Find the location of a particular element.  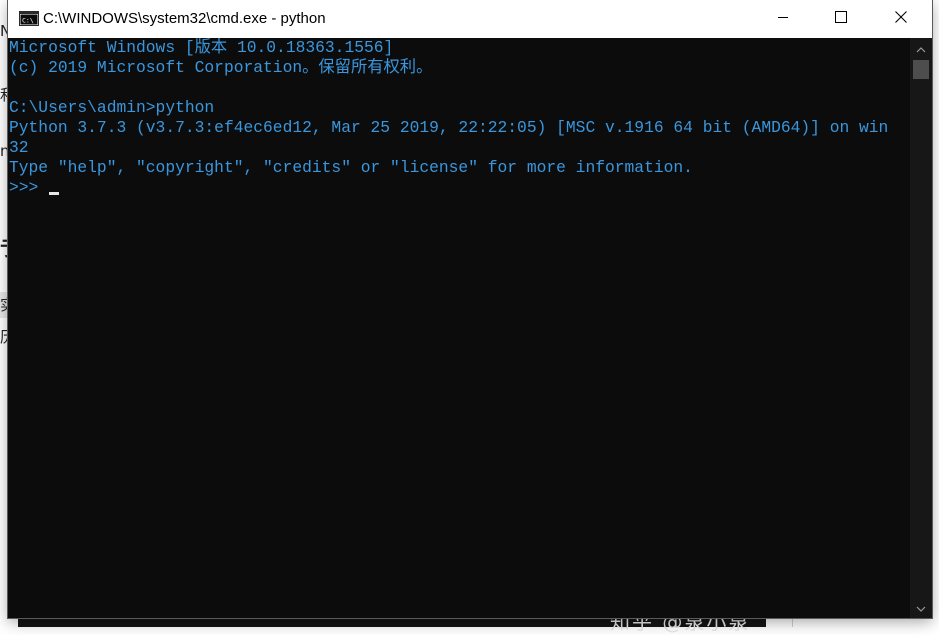

scroll-thumb is located at coordinates (921, 69).